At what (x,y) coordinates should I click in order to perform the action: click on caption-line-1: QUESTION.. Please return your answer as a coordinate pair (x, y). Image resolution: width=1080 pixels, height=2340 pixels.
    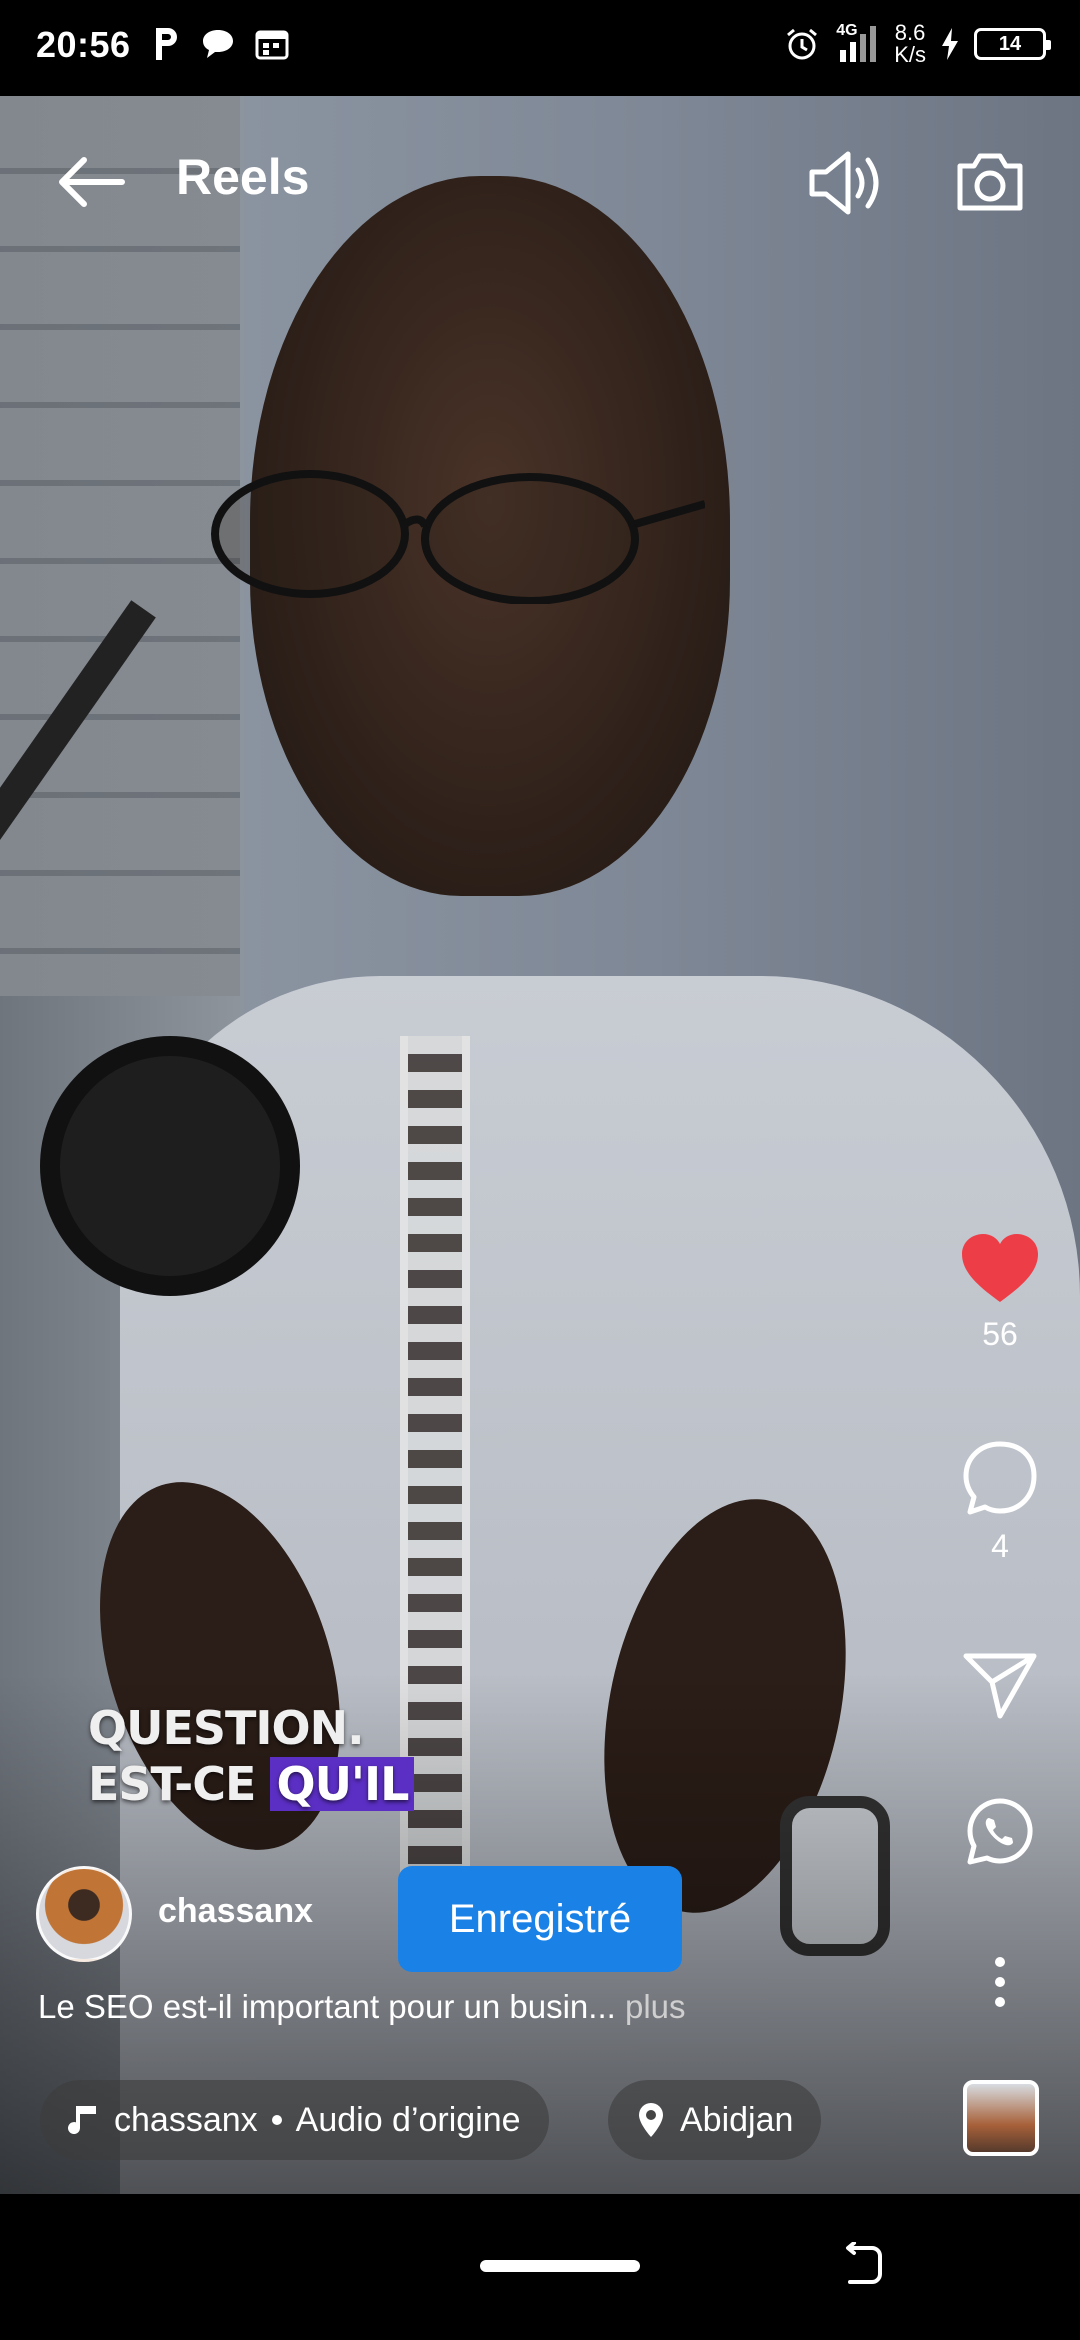
    Looking at the image, I should click on (226, 1728).